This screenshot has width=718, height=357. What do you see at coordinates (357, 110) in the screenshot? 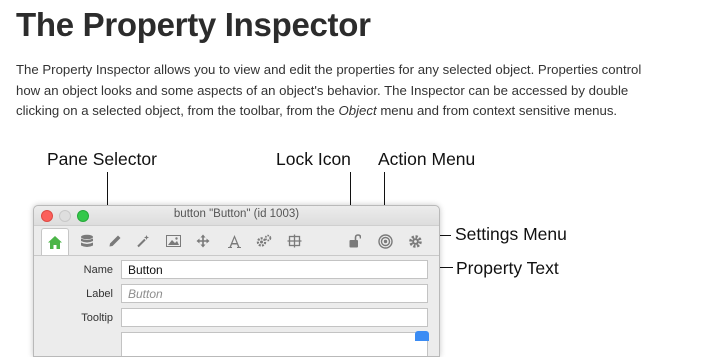
I see `object-menu-reference: Object` at bounding box center [357, 110].